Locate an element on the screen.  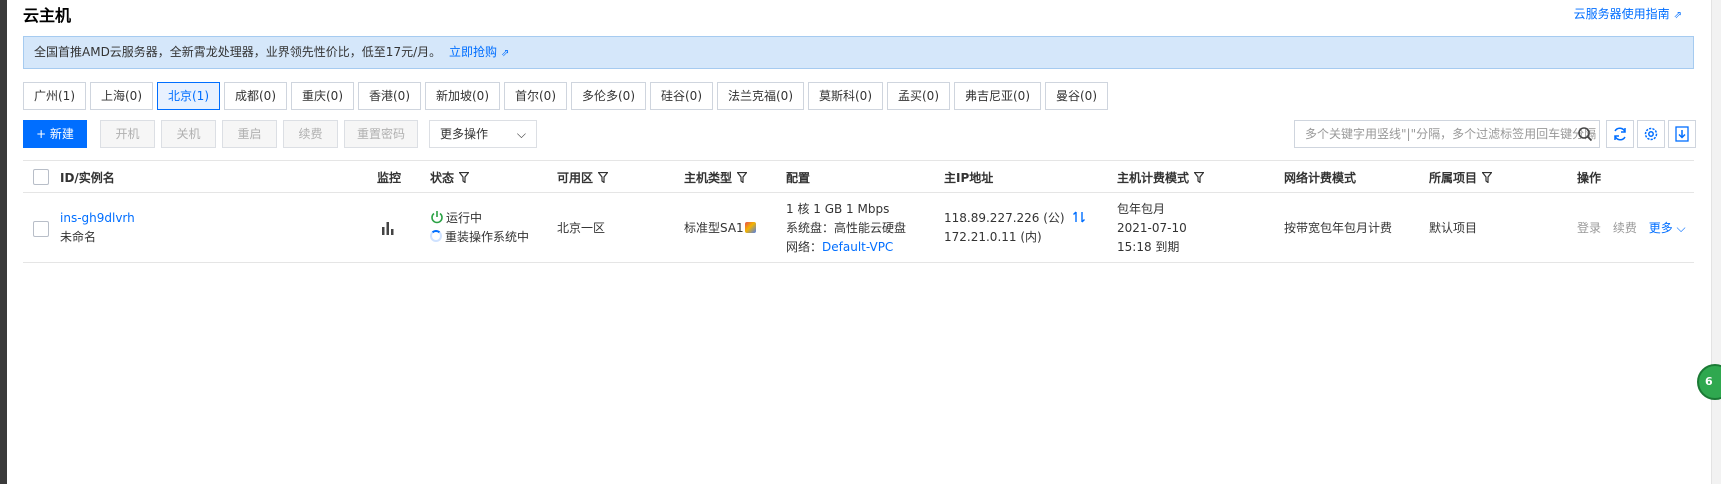
reset-password-button: 重置密码 is located at coordinates (381, 134).